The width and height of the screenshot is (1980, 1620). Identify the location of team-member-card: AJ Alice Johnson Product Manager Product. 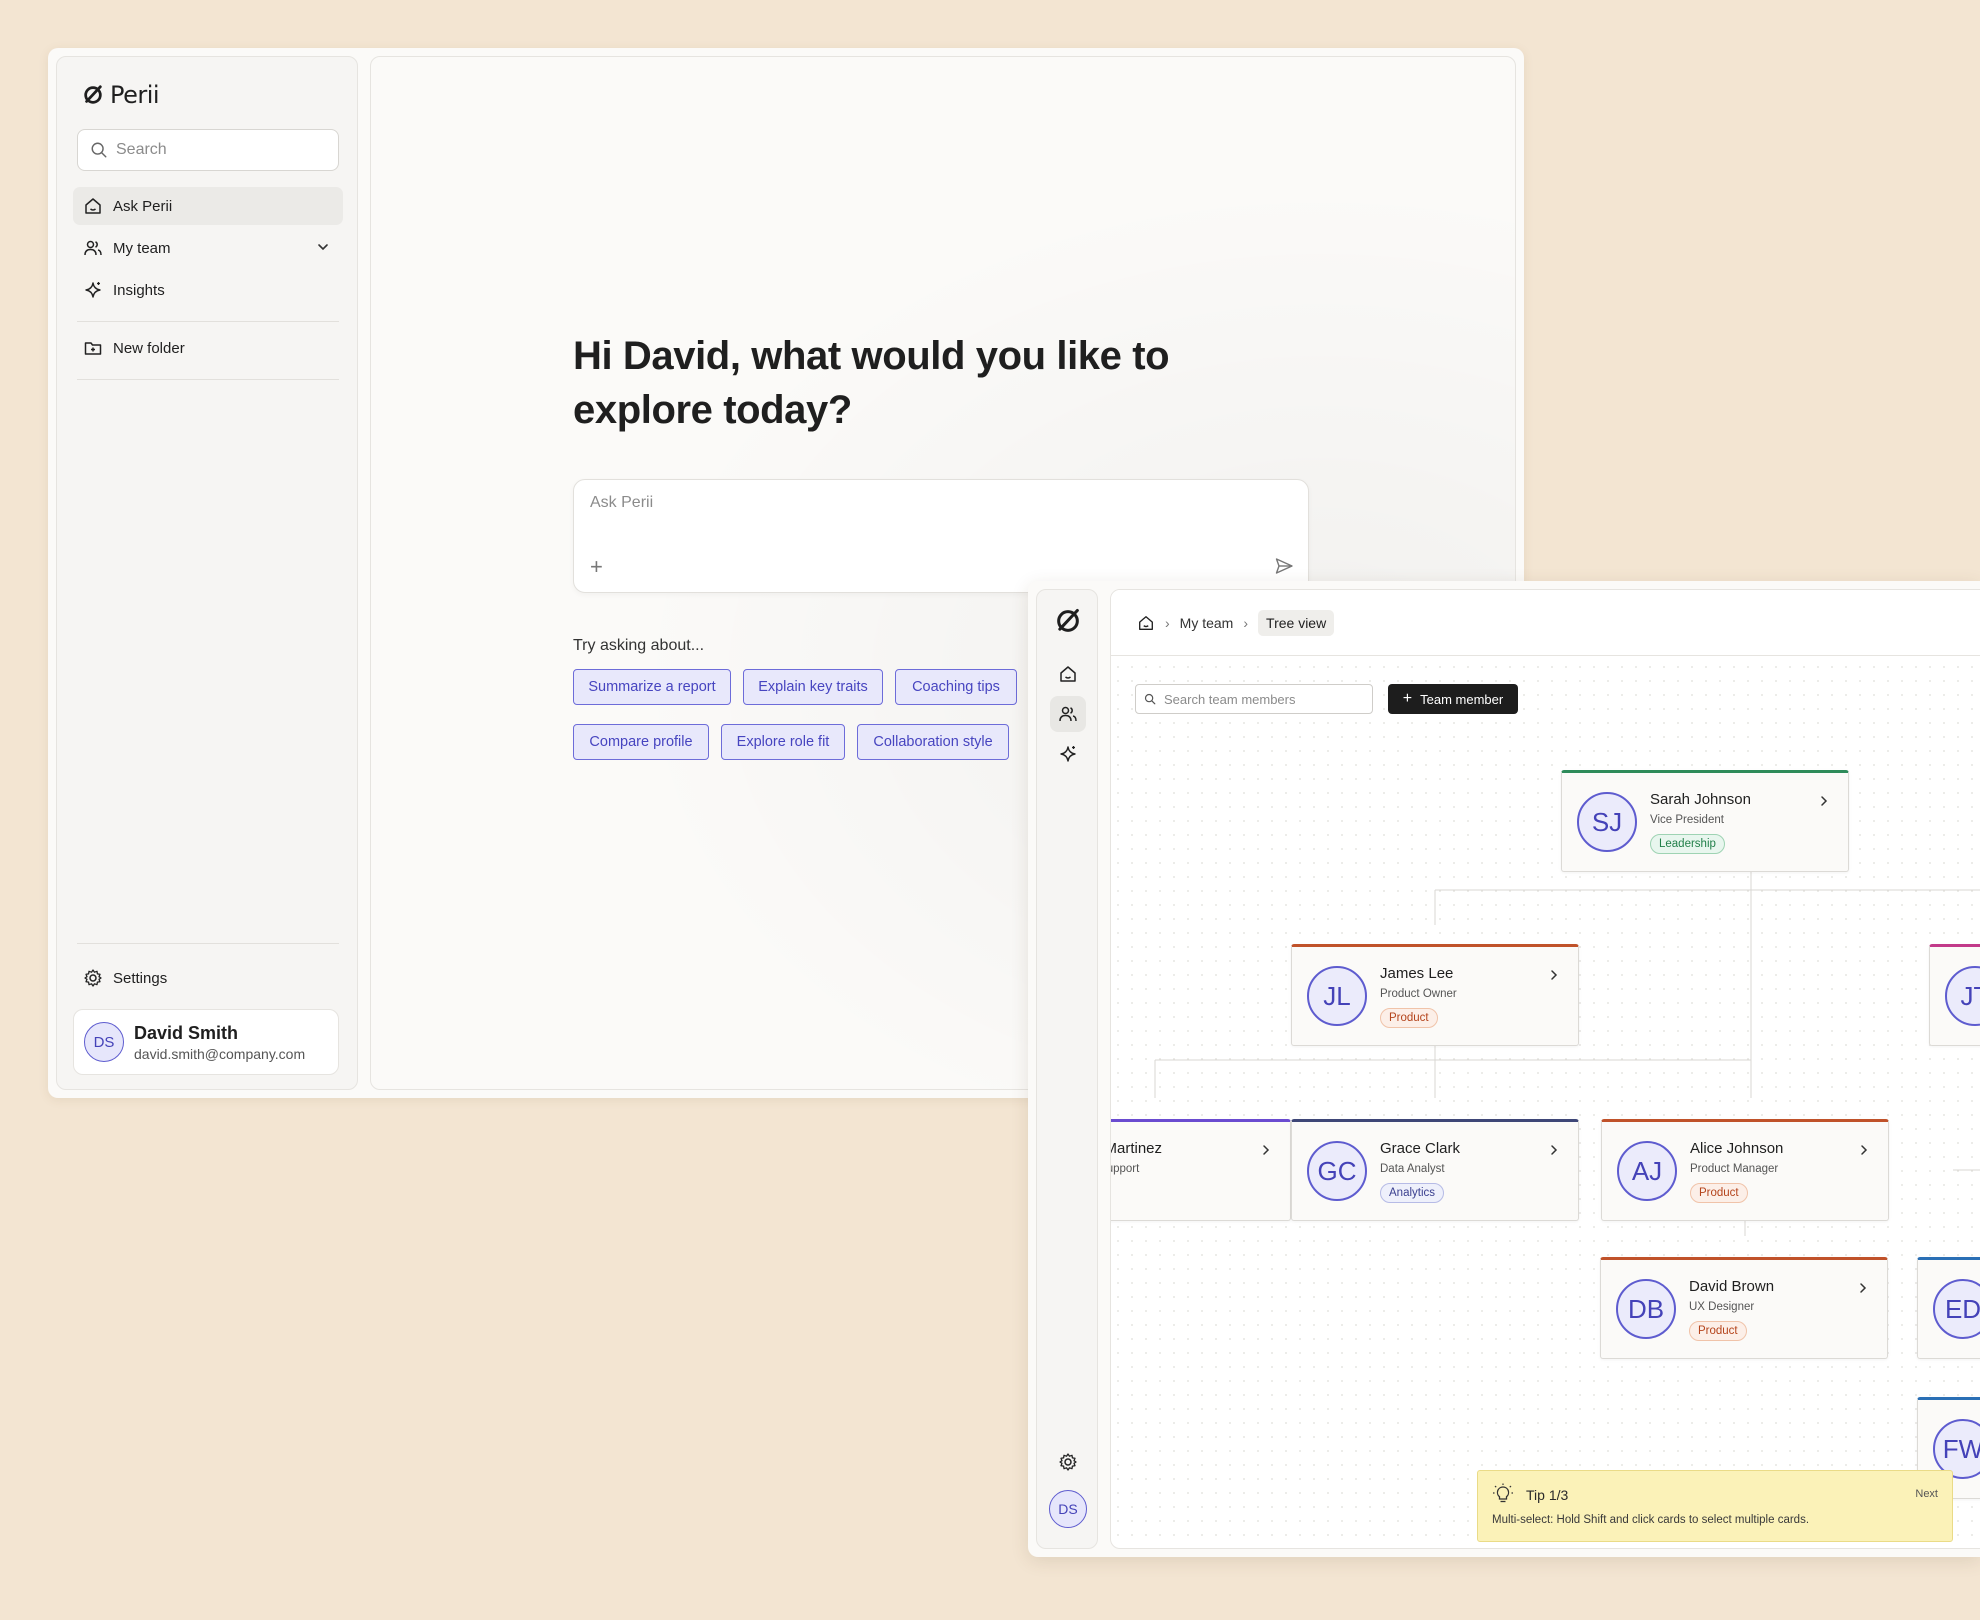
(1745, 1170).